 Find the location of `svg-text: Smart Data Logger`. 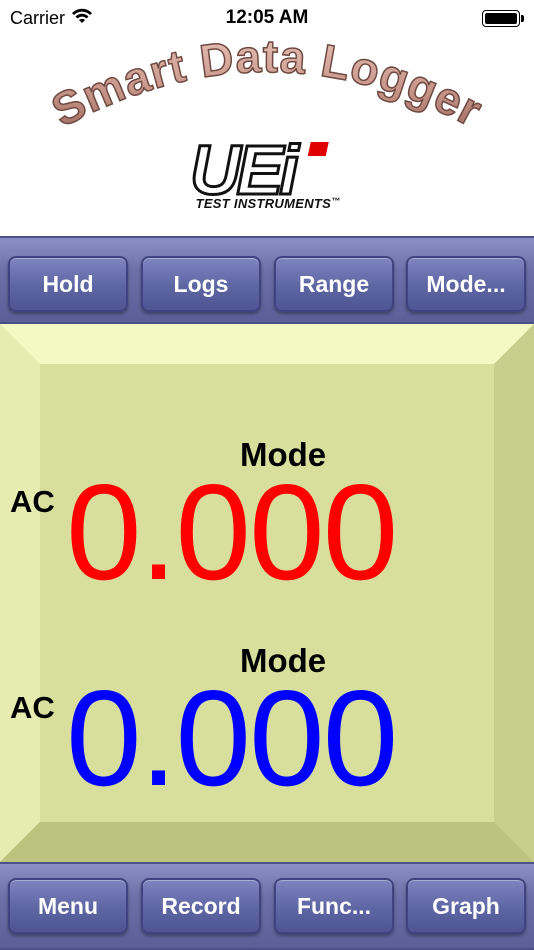

svg-text: Smart Data Logger is located at coordinates (267, 87).